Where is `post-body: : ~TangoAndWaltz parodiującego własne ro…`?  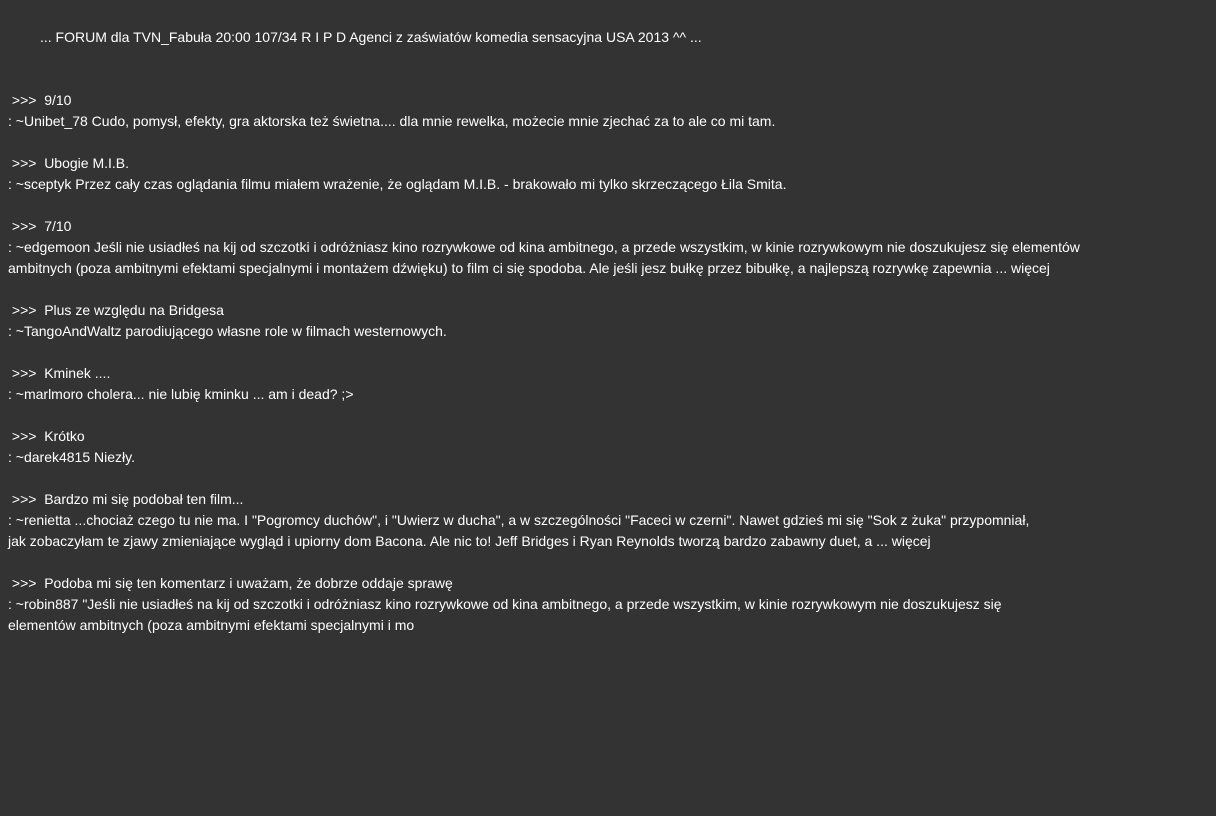
post-body: : ~TangoAndWaltz parodiującego własne ro… is located at coordinates (608, 331).